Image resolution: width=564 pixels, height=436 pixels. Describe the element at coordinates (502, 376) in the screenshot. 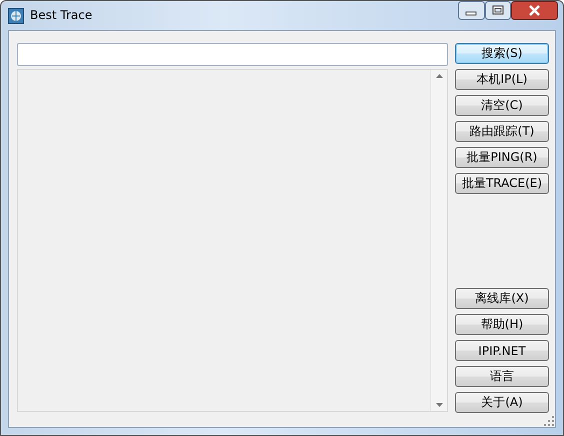

I see `action-button: 语言` at that location.